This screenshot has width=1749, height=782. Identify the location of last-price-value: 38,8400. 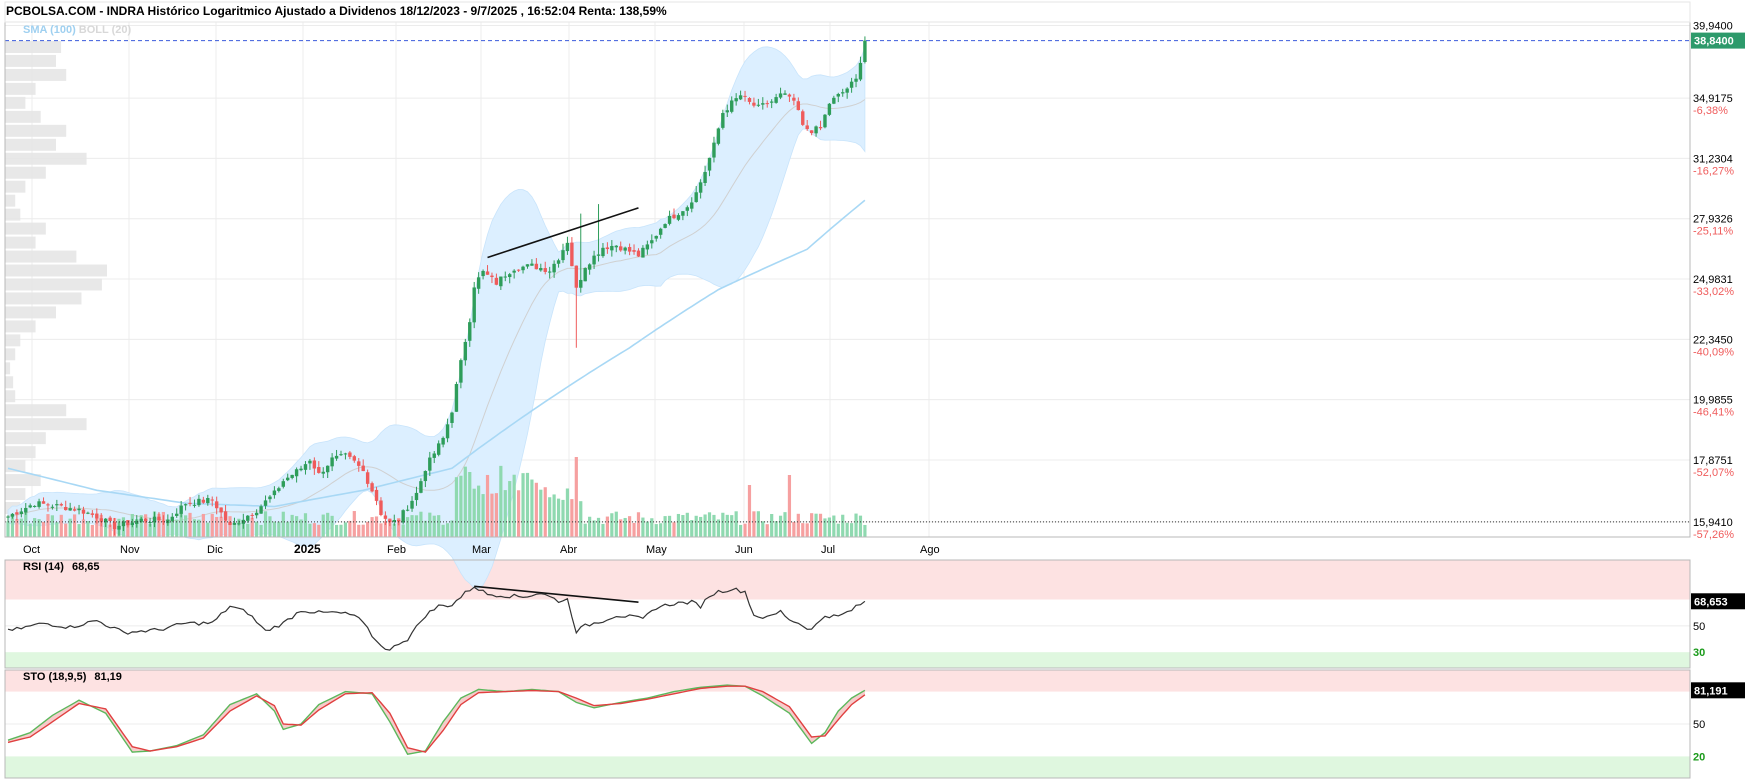
(1714, 42).